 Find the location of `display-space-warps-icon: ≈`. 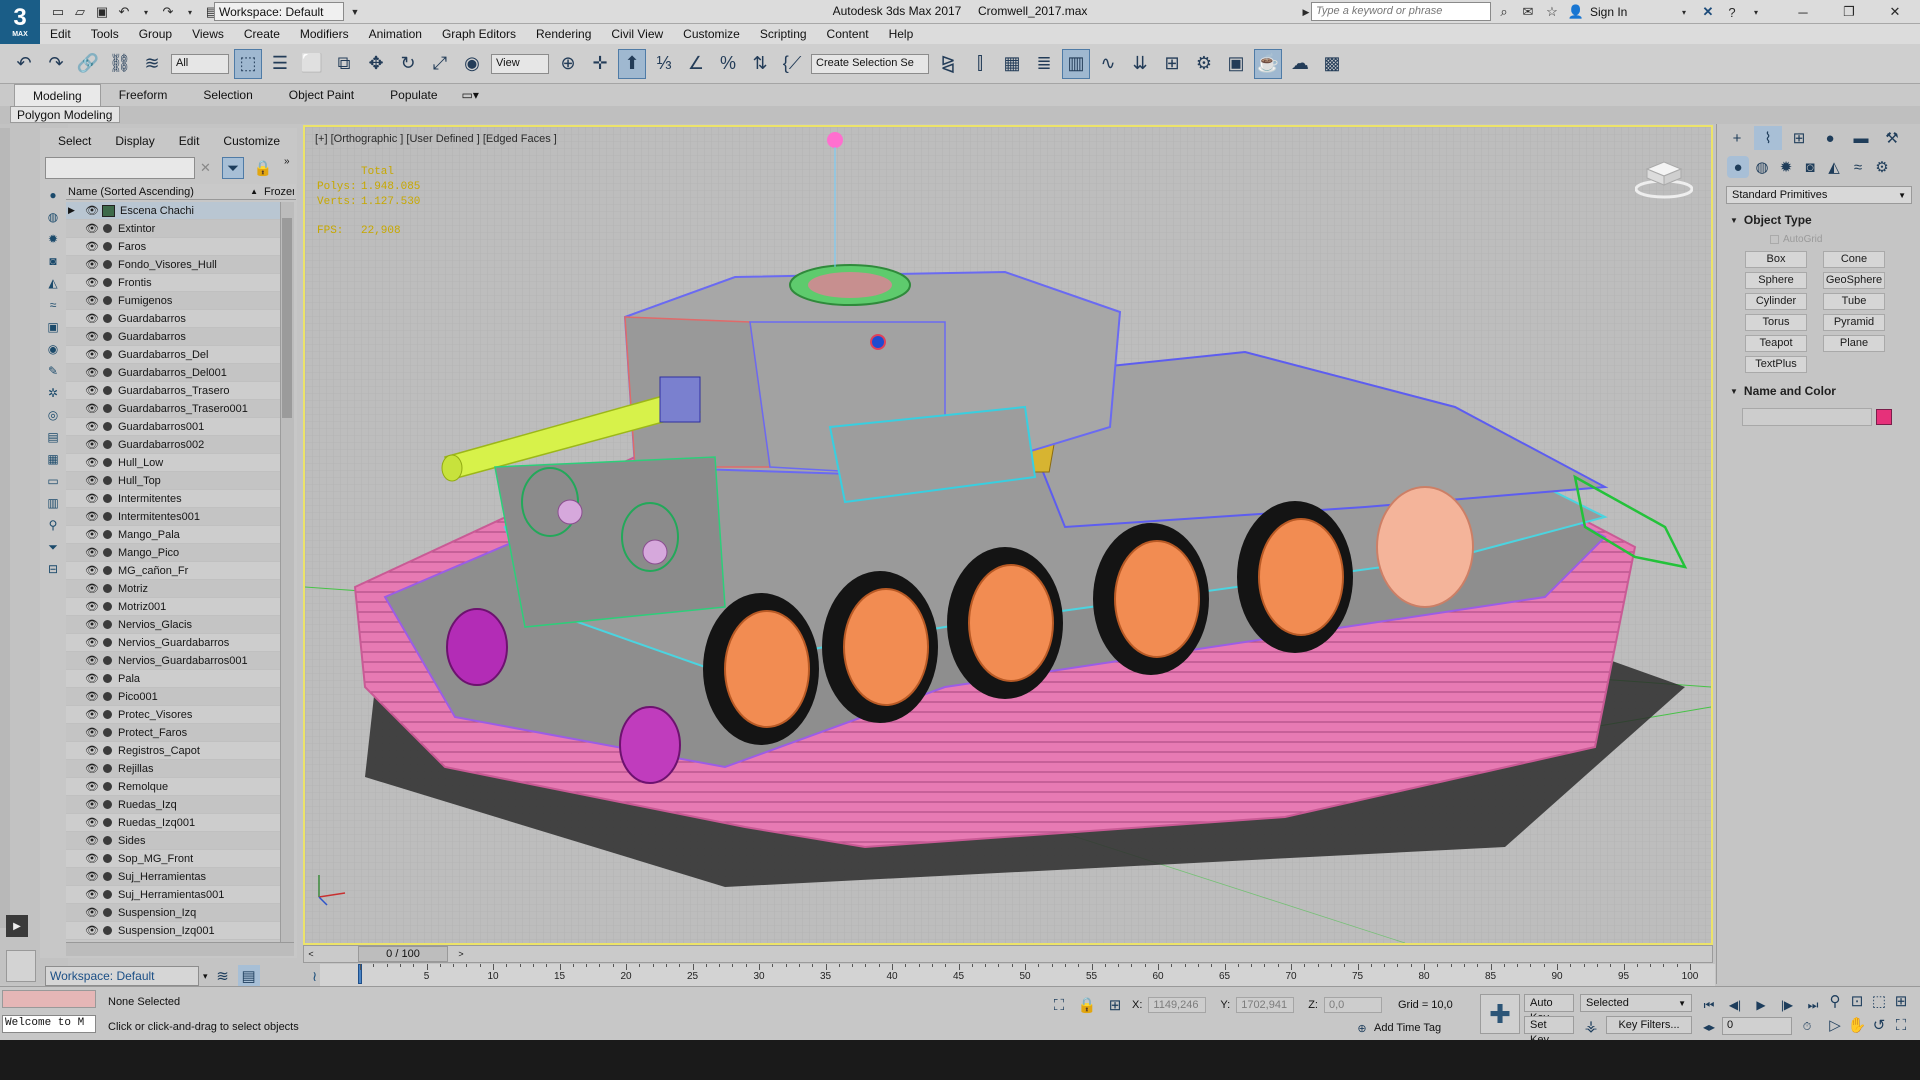

display-space-warps-icon: ≈ is located at coordinates (53, 305).